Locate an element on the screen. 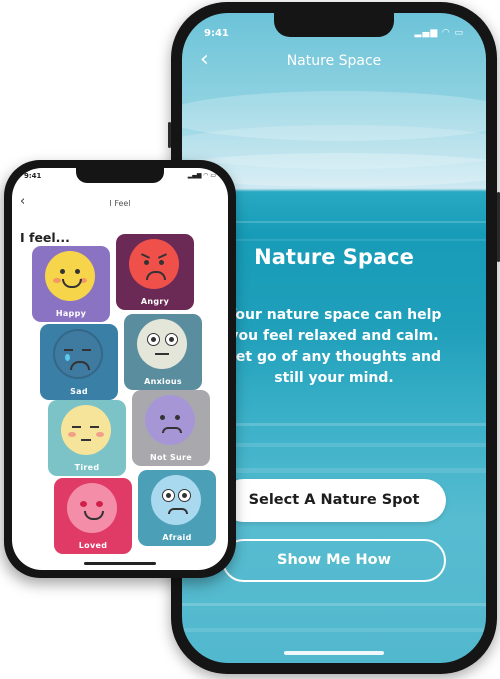 Image resolution: width=500 pixels, height=679 pixels. loved-face-icon is located at coordinates (92, 508).